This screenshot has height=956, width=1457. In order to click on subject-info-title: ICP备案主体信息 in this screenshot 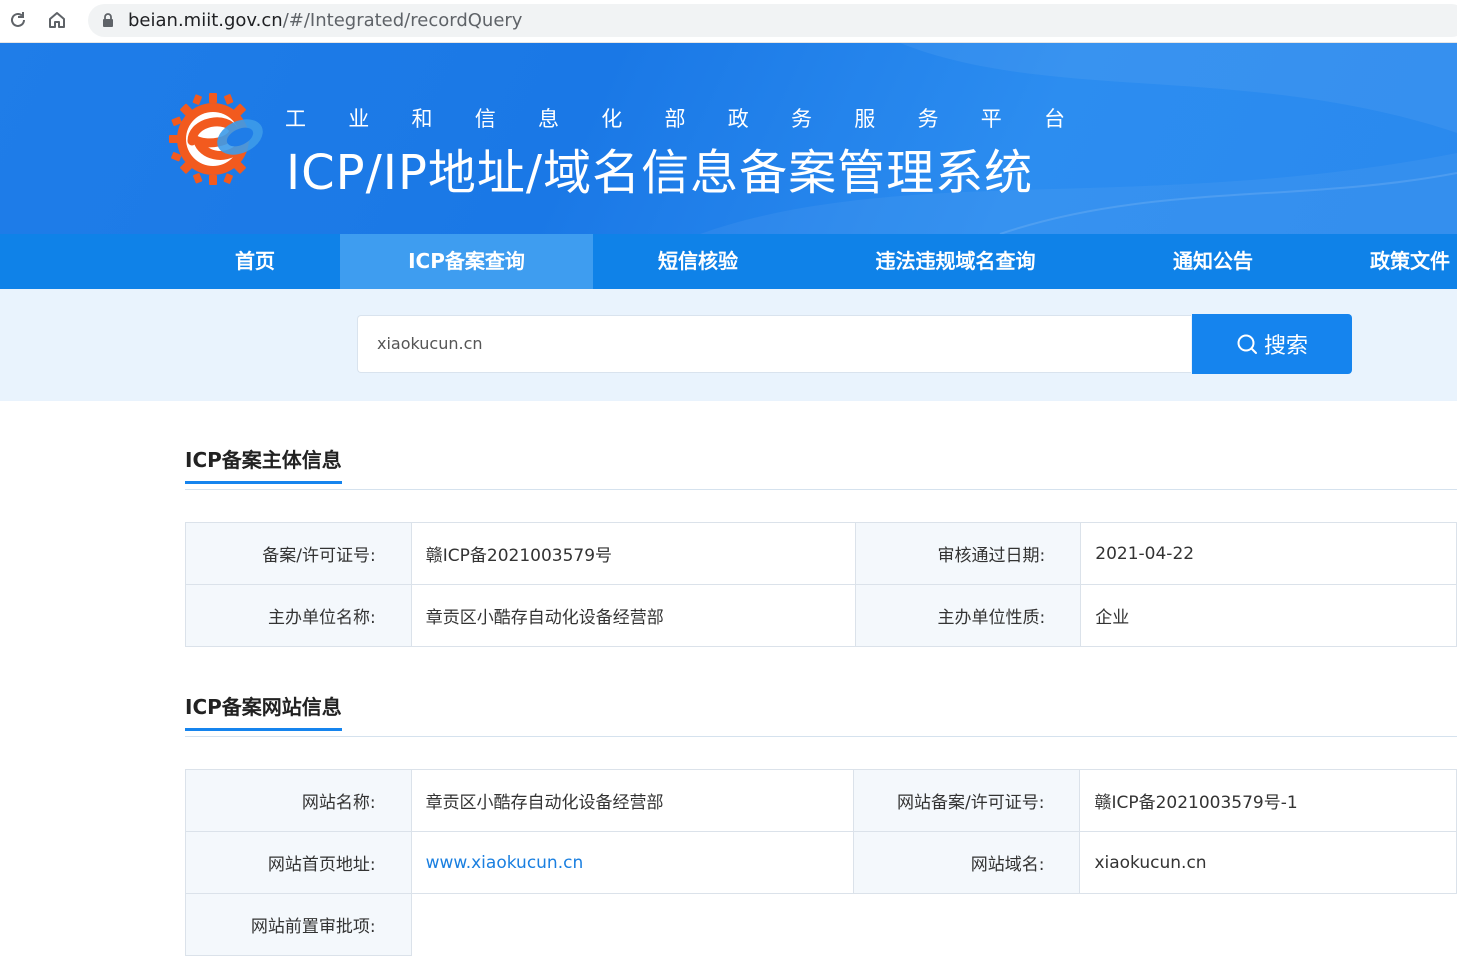, I will do `click(263, 464)`.